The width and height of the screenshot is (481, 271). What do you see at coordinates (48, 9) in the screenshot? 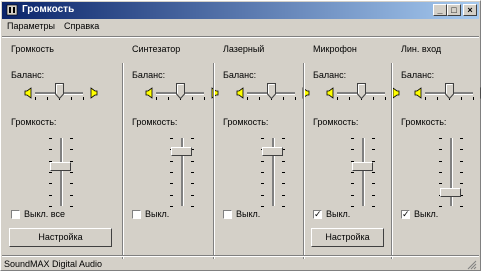
I see `window-title: Громкость` at bounding box center [48, 9].